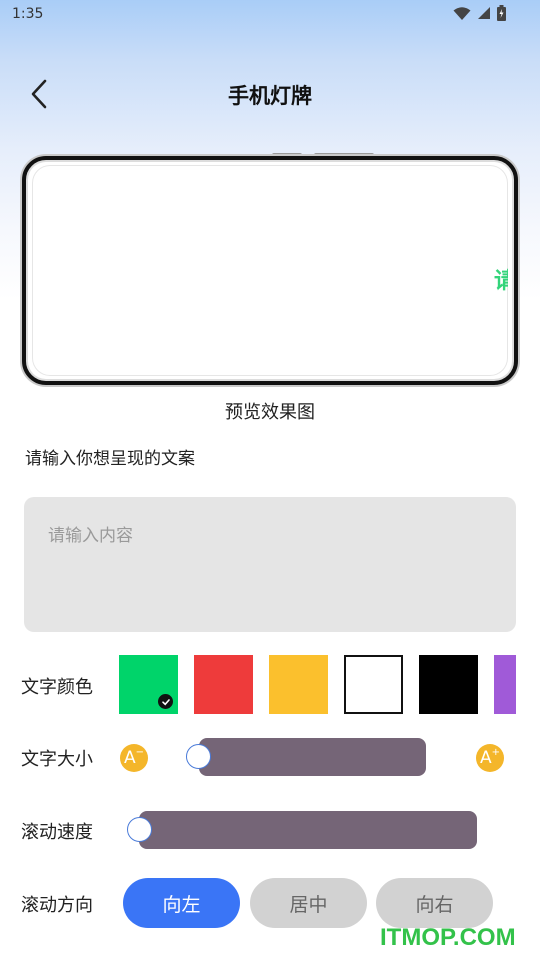  What do you see at coordinates (462, 13) in the screenshot?
I see `wifi-icon` at bounding box center [462, 13].